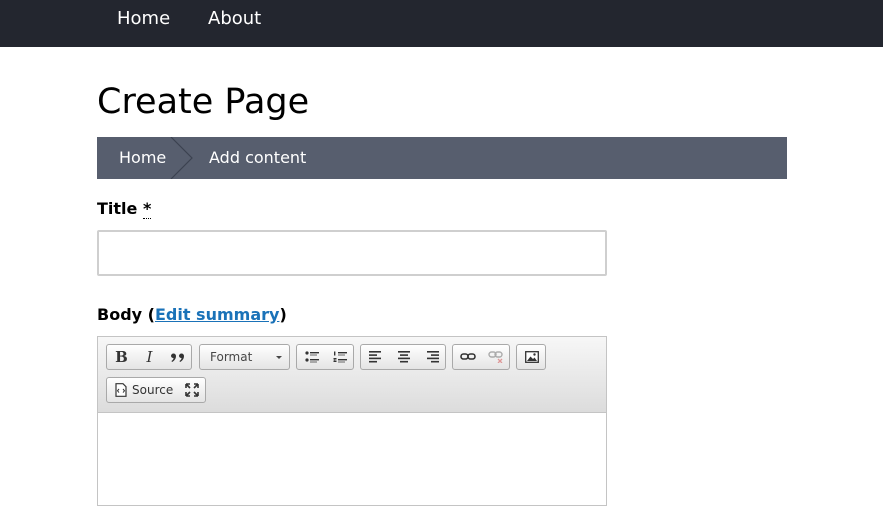 Image resolution: width=883 pixels, height=506 pixels. What do you see at coordinates (120, 314) in the screenshot?
I see `body-label-text: Body` at bounding box center [120, 314].